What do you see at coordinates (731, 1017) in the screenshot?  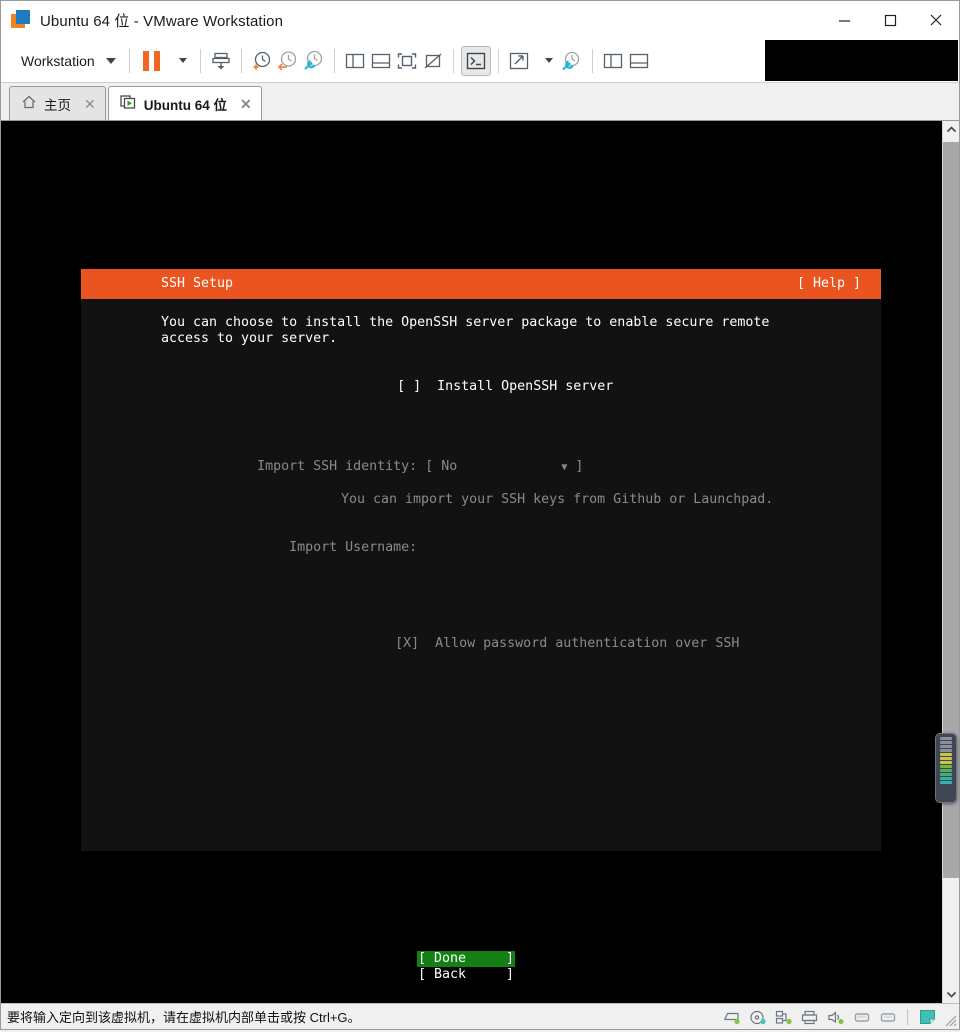 I see `hard-disk-icon` at bounding box center [731, 1017].